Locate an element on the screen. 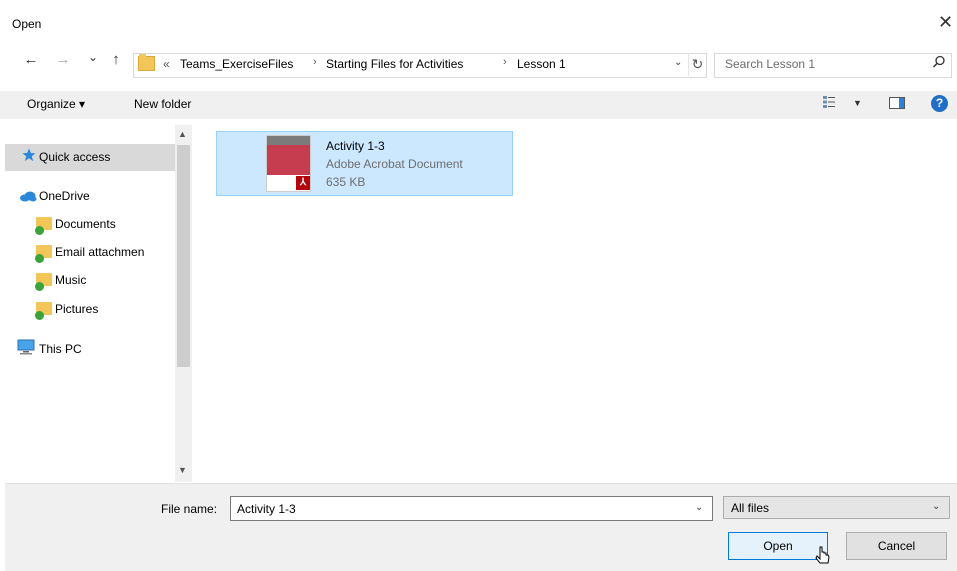 The image size is (957, 571). search-icon is located at coordinates (939, 63).